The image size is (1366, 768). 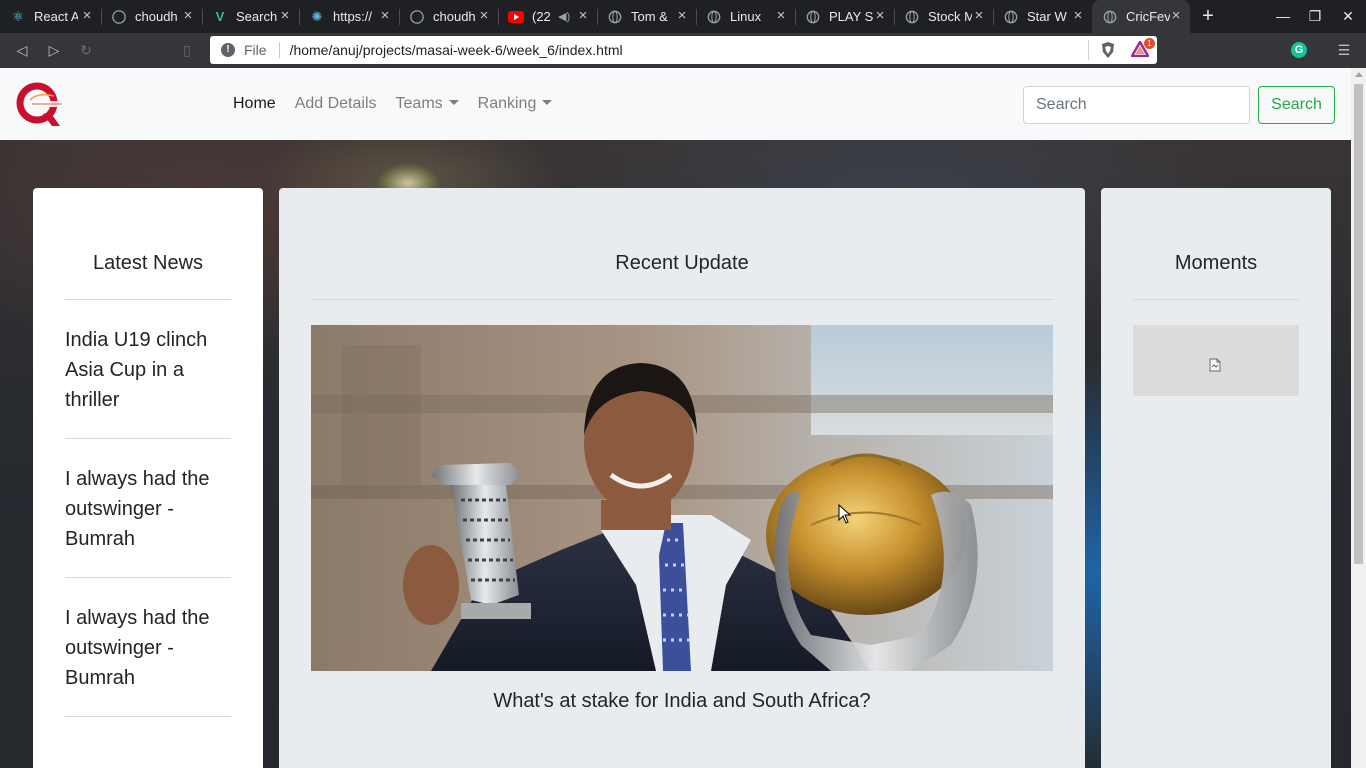 I want to click on atom-icon: ✺, so click(x=317, y=16).